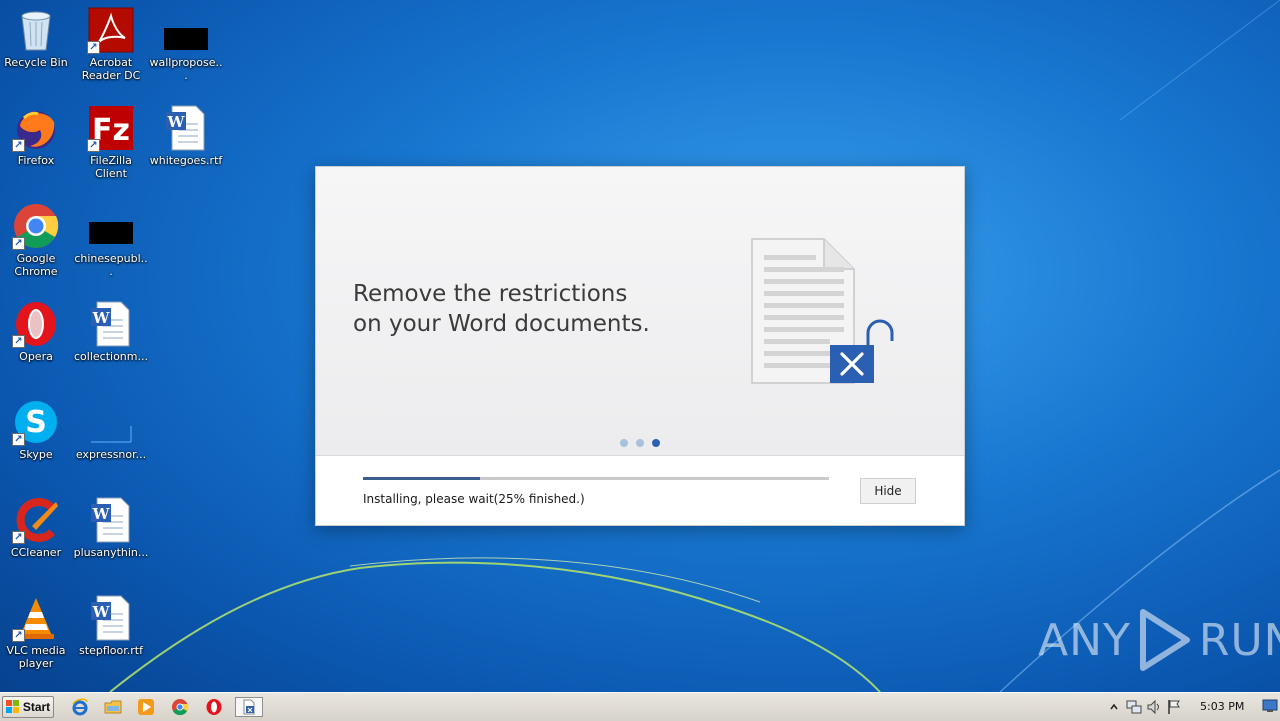 This screenshot has width=1280, height=721. What do you see at coordinates (36, 30) in the screenshot?
I see `recycle-bin-icon` at bounding box center [36, 30].